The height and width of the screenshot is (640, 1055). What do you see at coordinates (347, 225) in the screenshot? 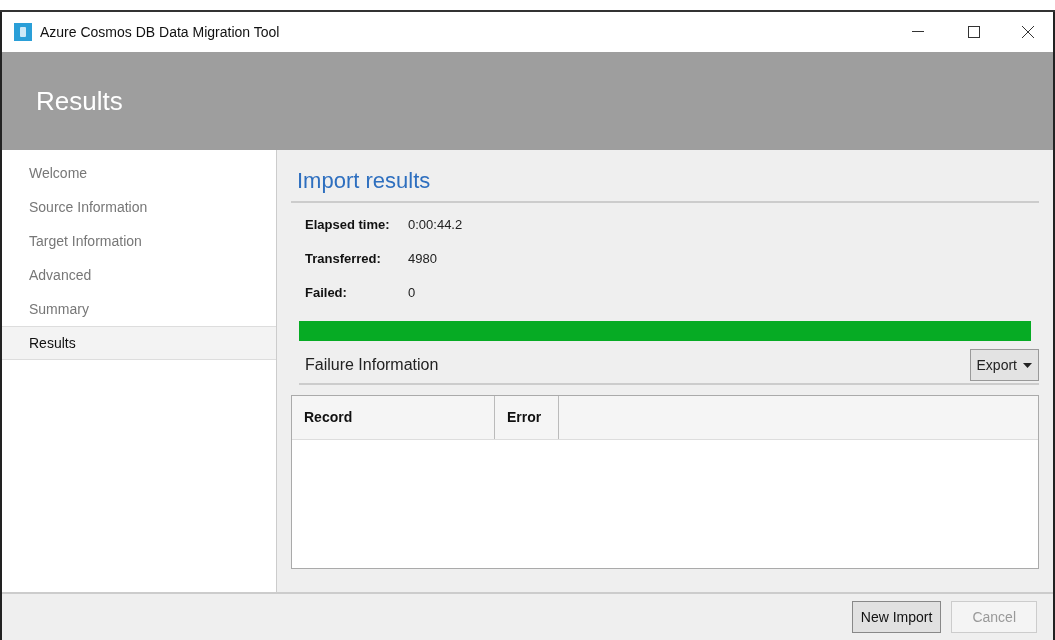
I see `stat-label: Elapsed time:` at bounding box center [347, 225].